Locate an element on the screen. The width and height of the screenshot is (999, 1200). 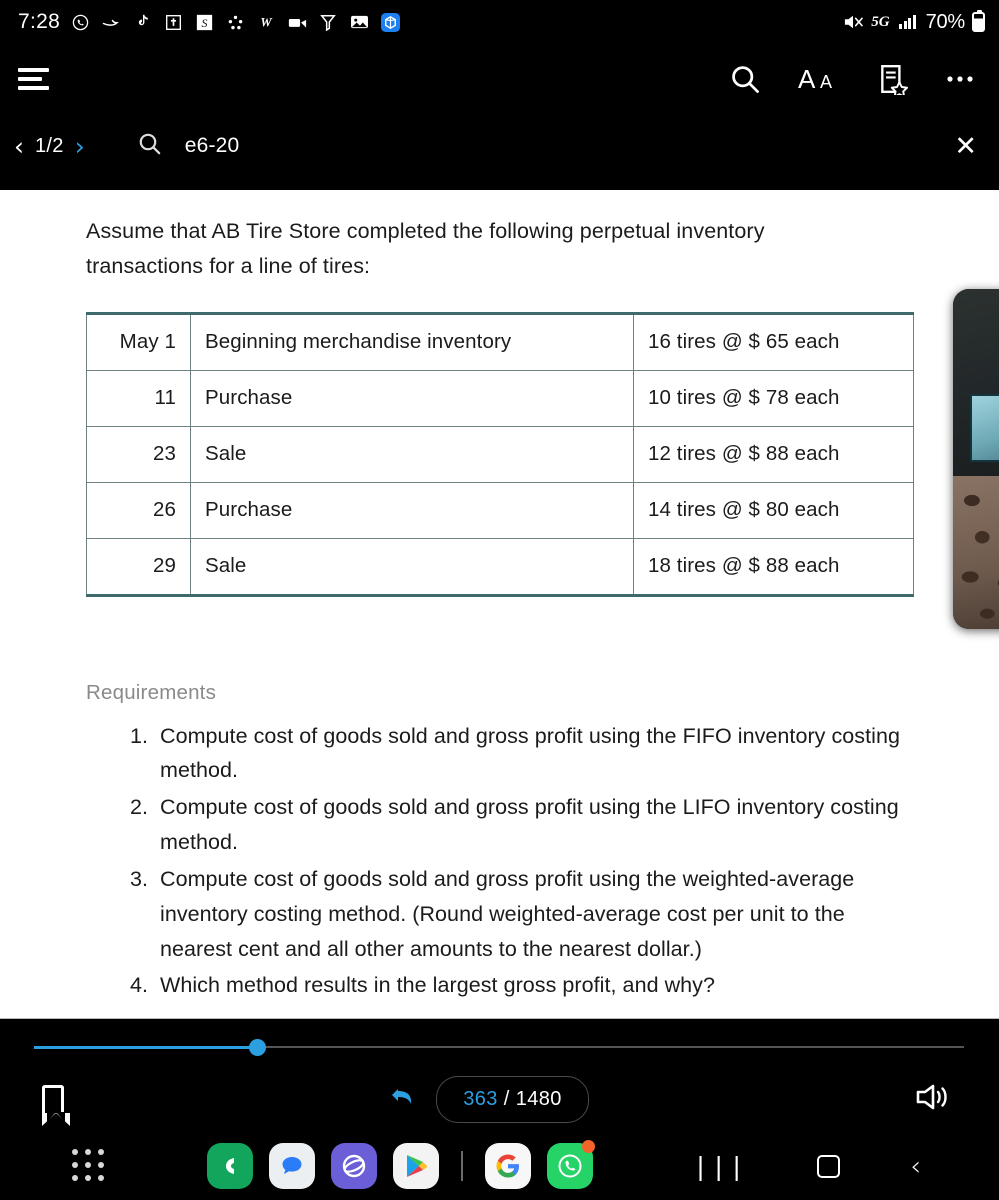
table-row: 23 Sale 12 tires @ $ 88 each is located at coordinates (500, 454).